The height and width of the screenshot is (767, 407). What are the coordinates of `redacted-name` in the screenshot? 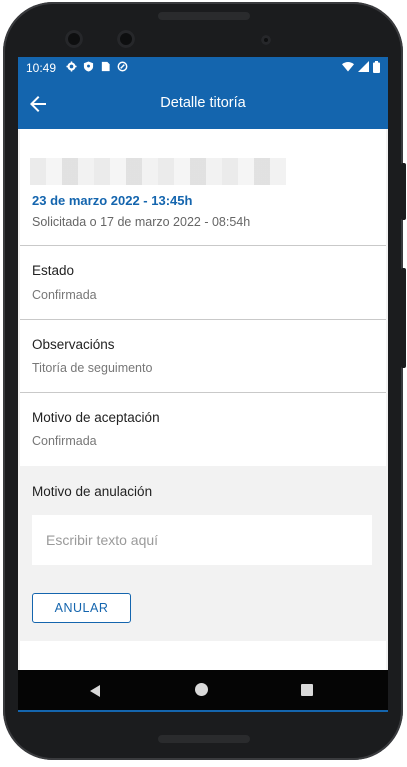 It's located at (158, 171).